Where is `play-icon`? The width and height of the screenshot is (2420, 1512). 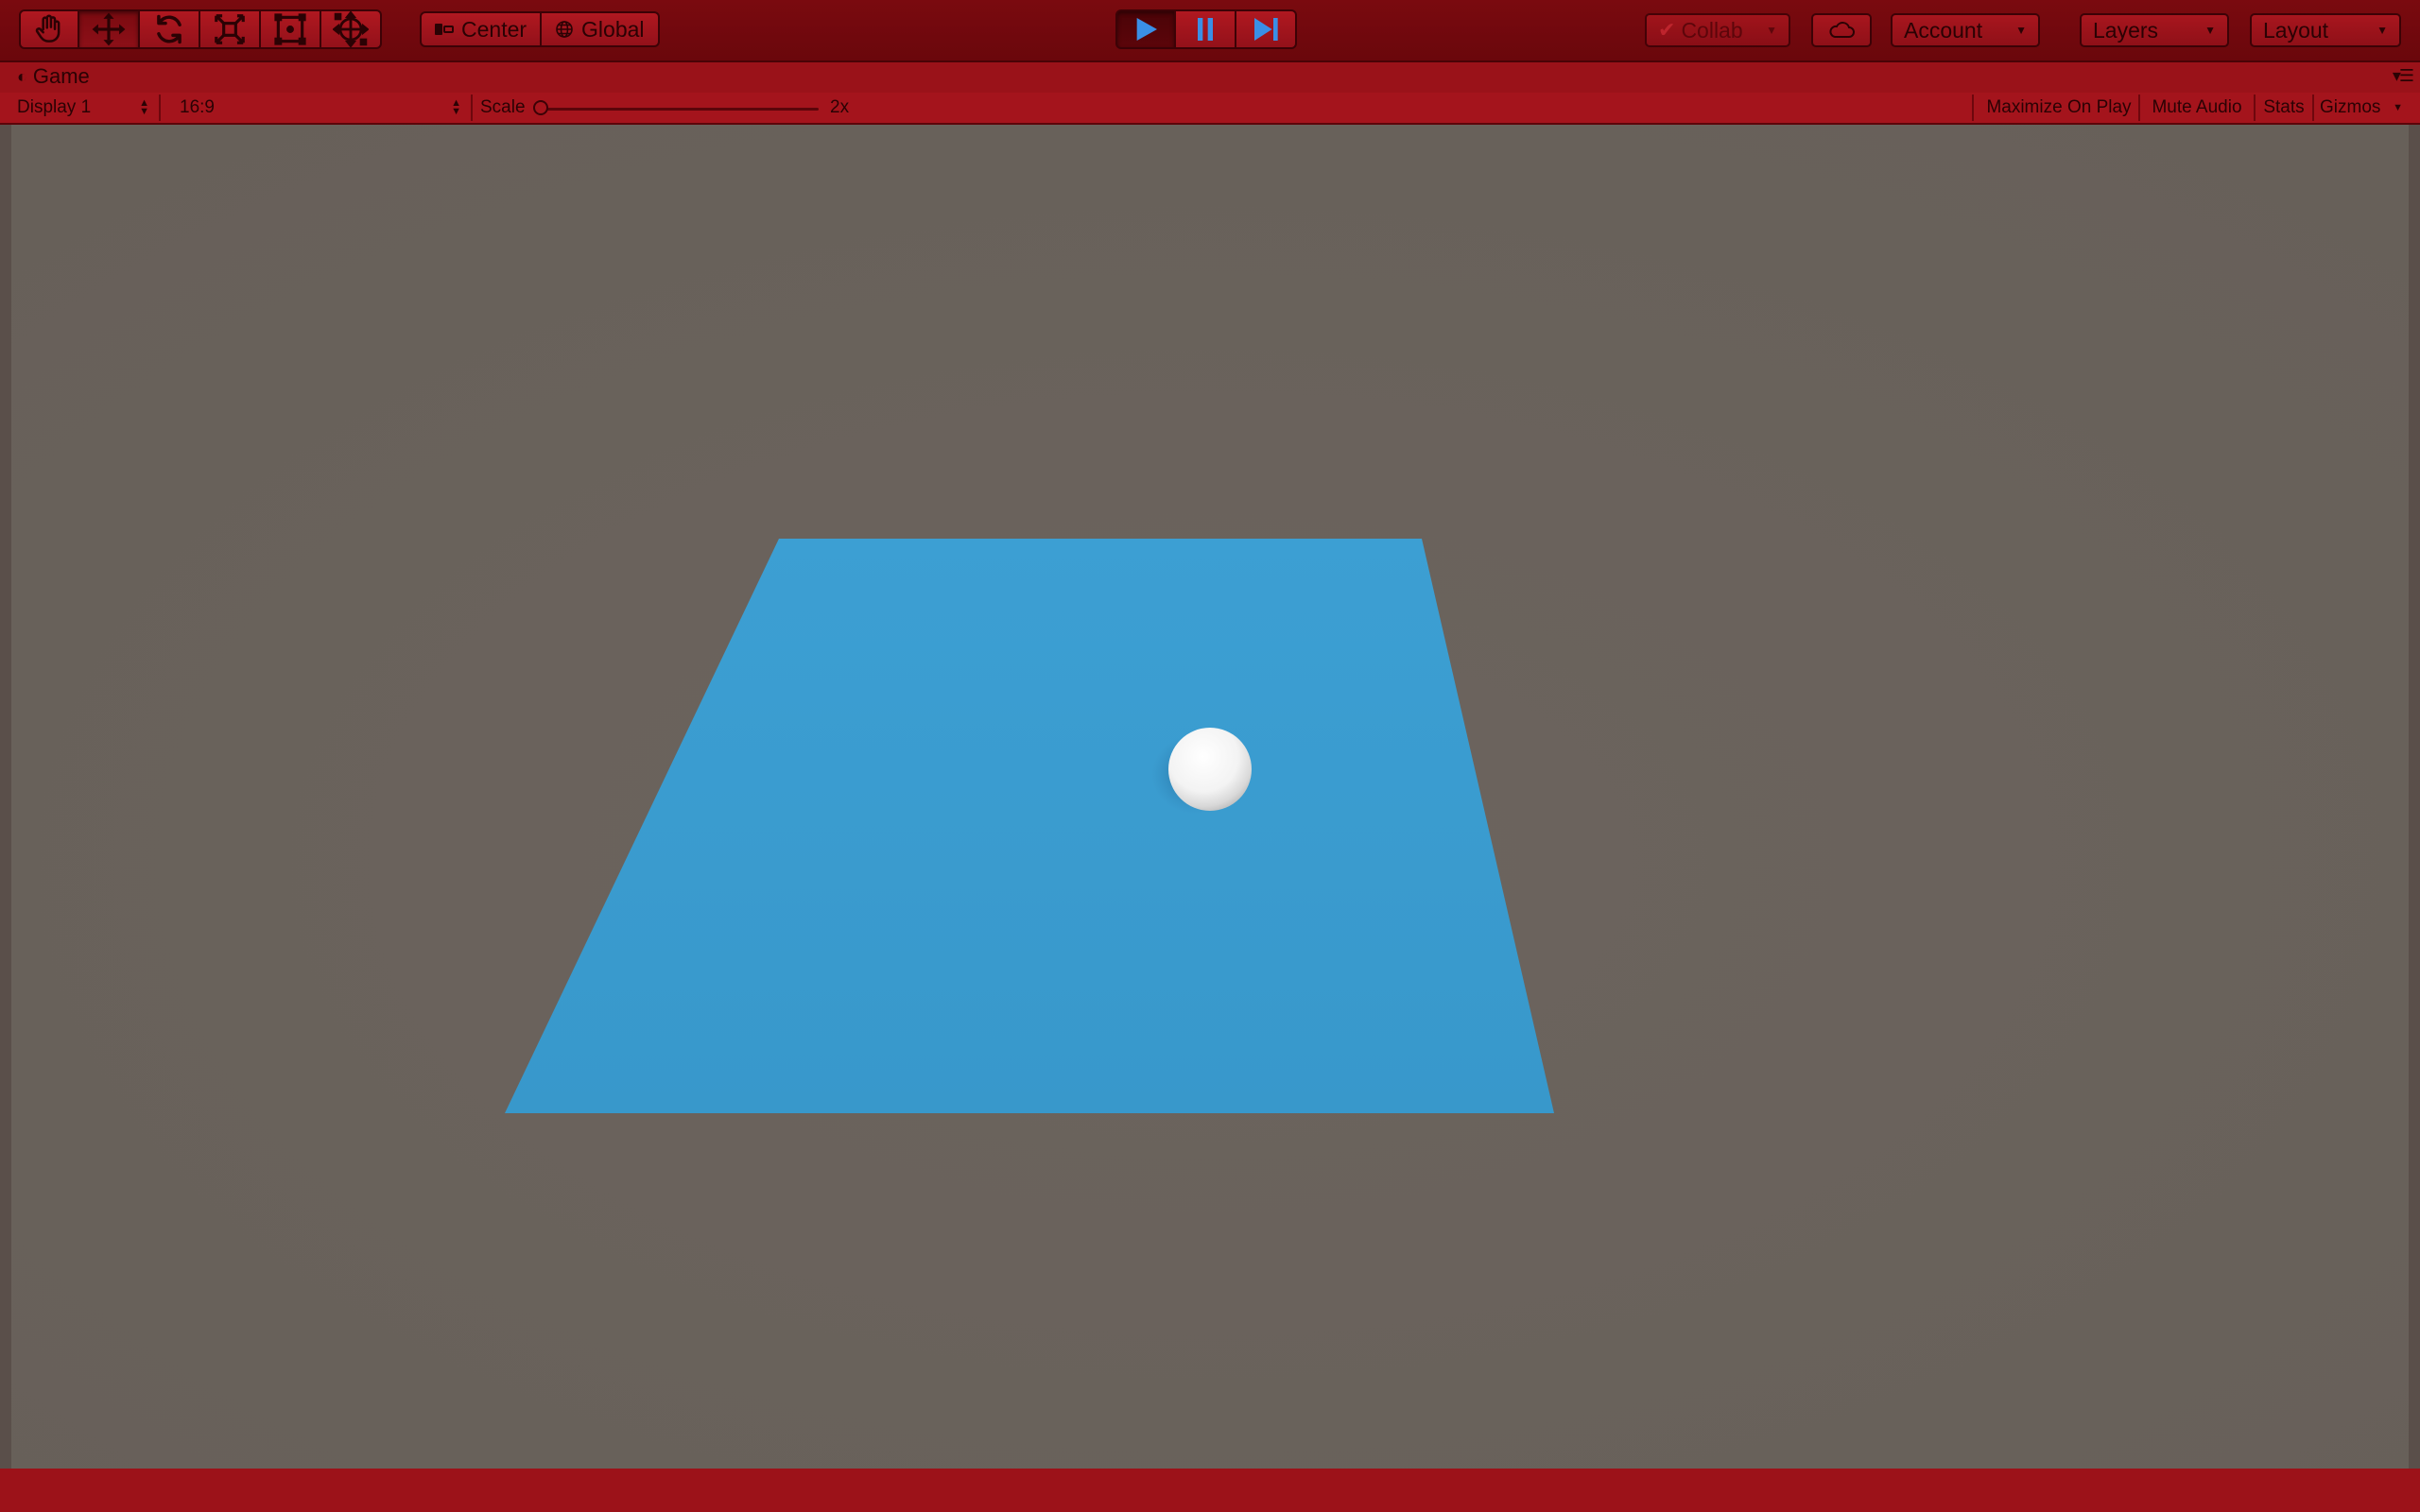
play-icon is located at coordinates (1146, 29).